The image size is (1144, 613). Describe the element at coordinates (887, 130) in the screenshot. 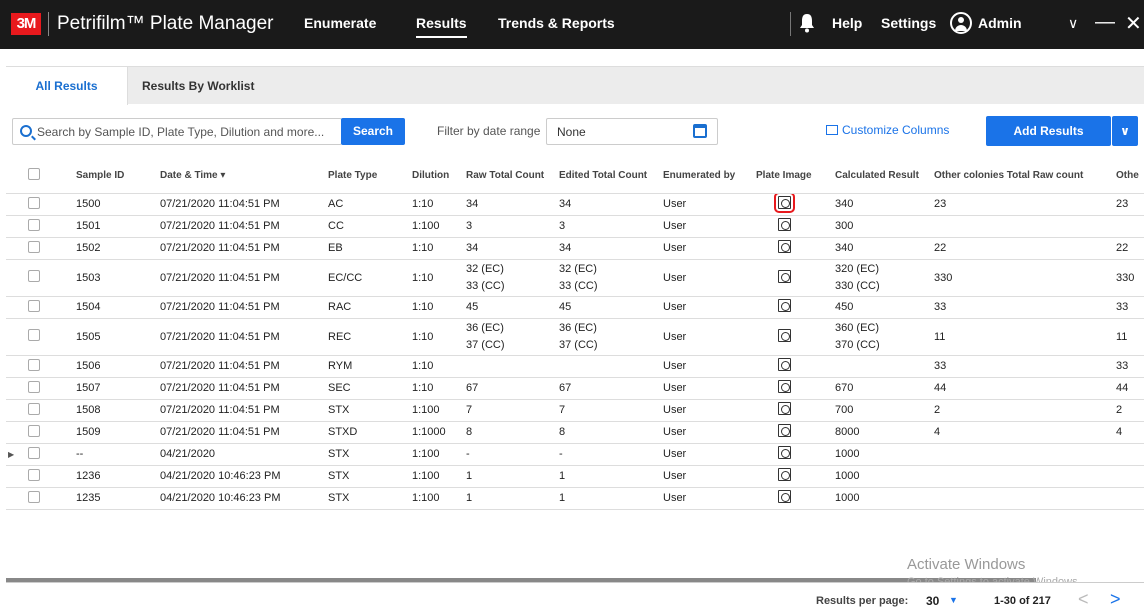

I see `customize-columns-link: Customize Columns` at that location.